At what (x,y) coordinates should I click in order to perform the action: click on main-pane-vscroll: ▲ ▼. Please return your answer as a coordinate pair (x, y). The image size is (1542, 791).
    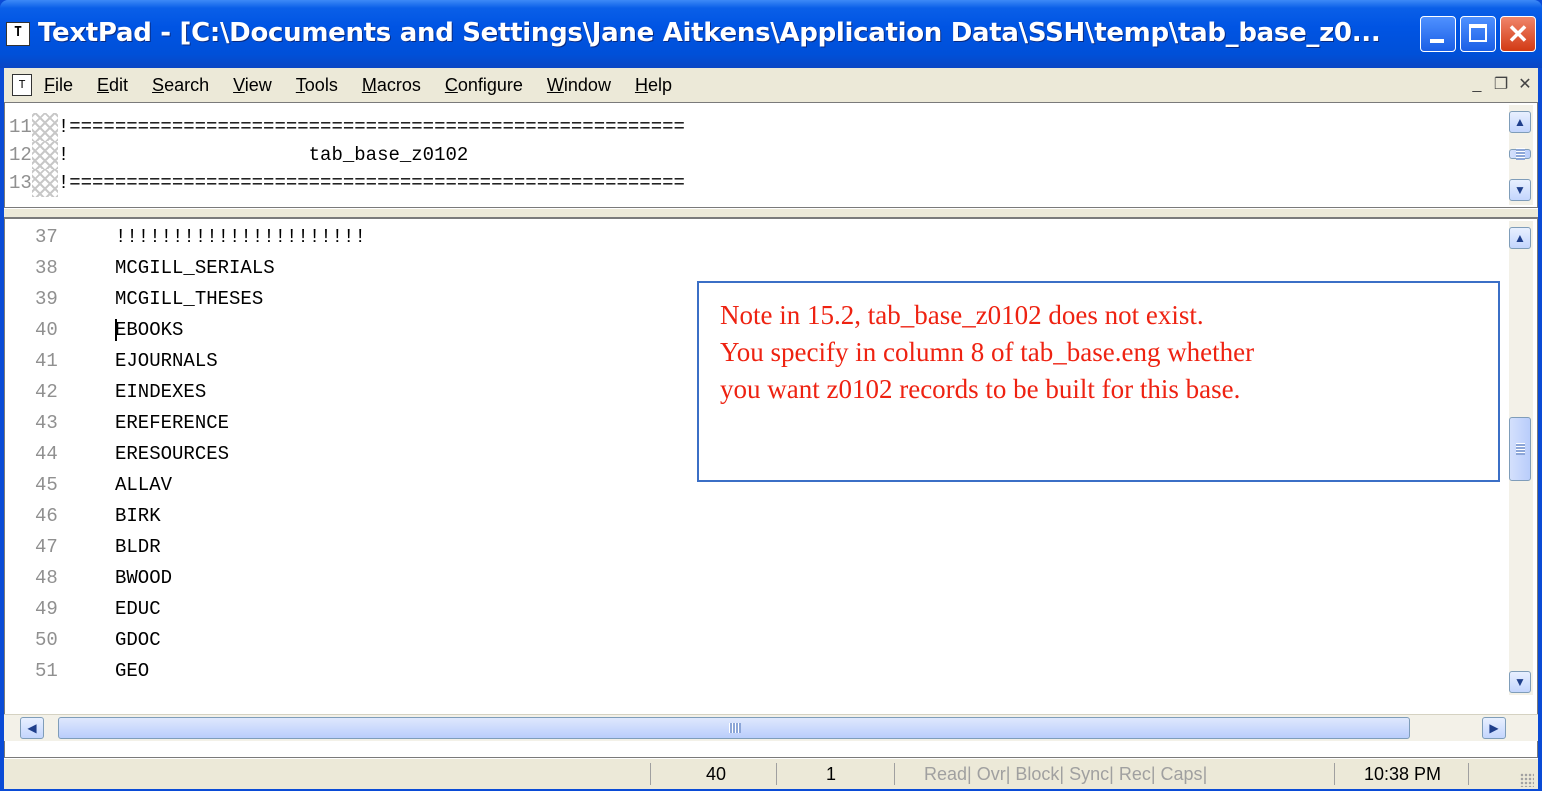
    Looking at the image, I should click on (1521, 458).